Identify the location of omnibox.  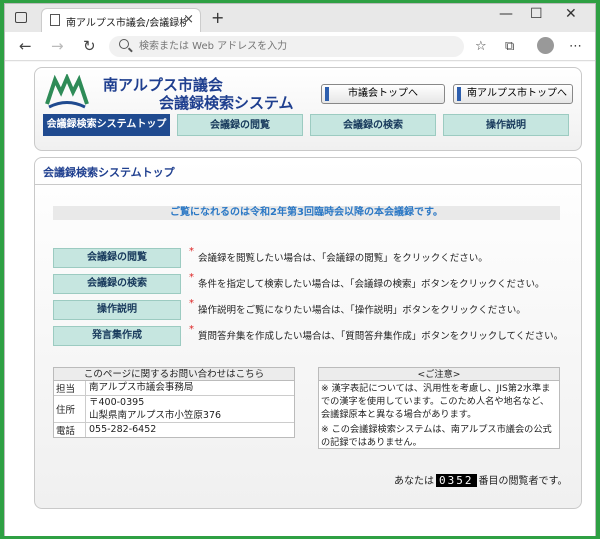
(286, 46).